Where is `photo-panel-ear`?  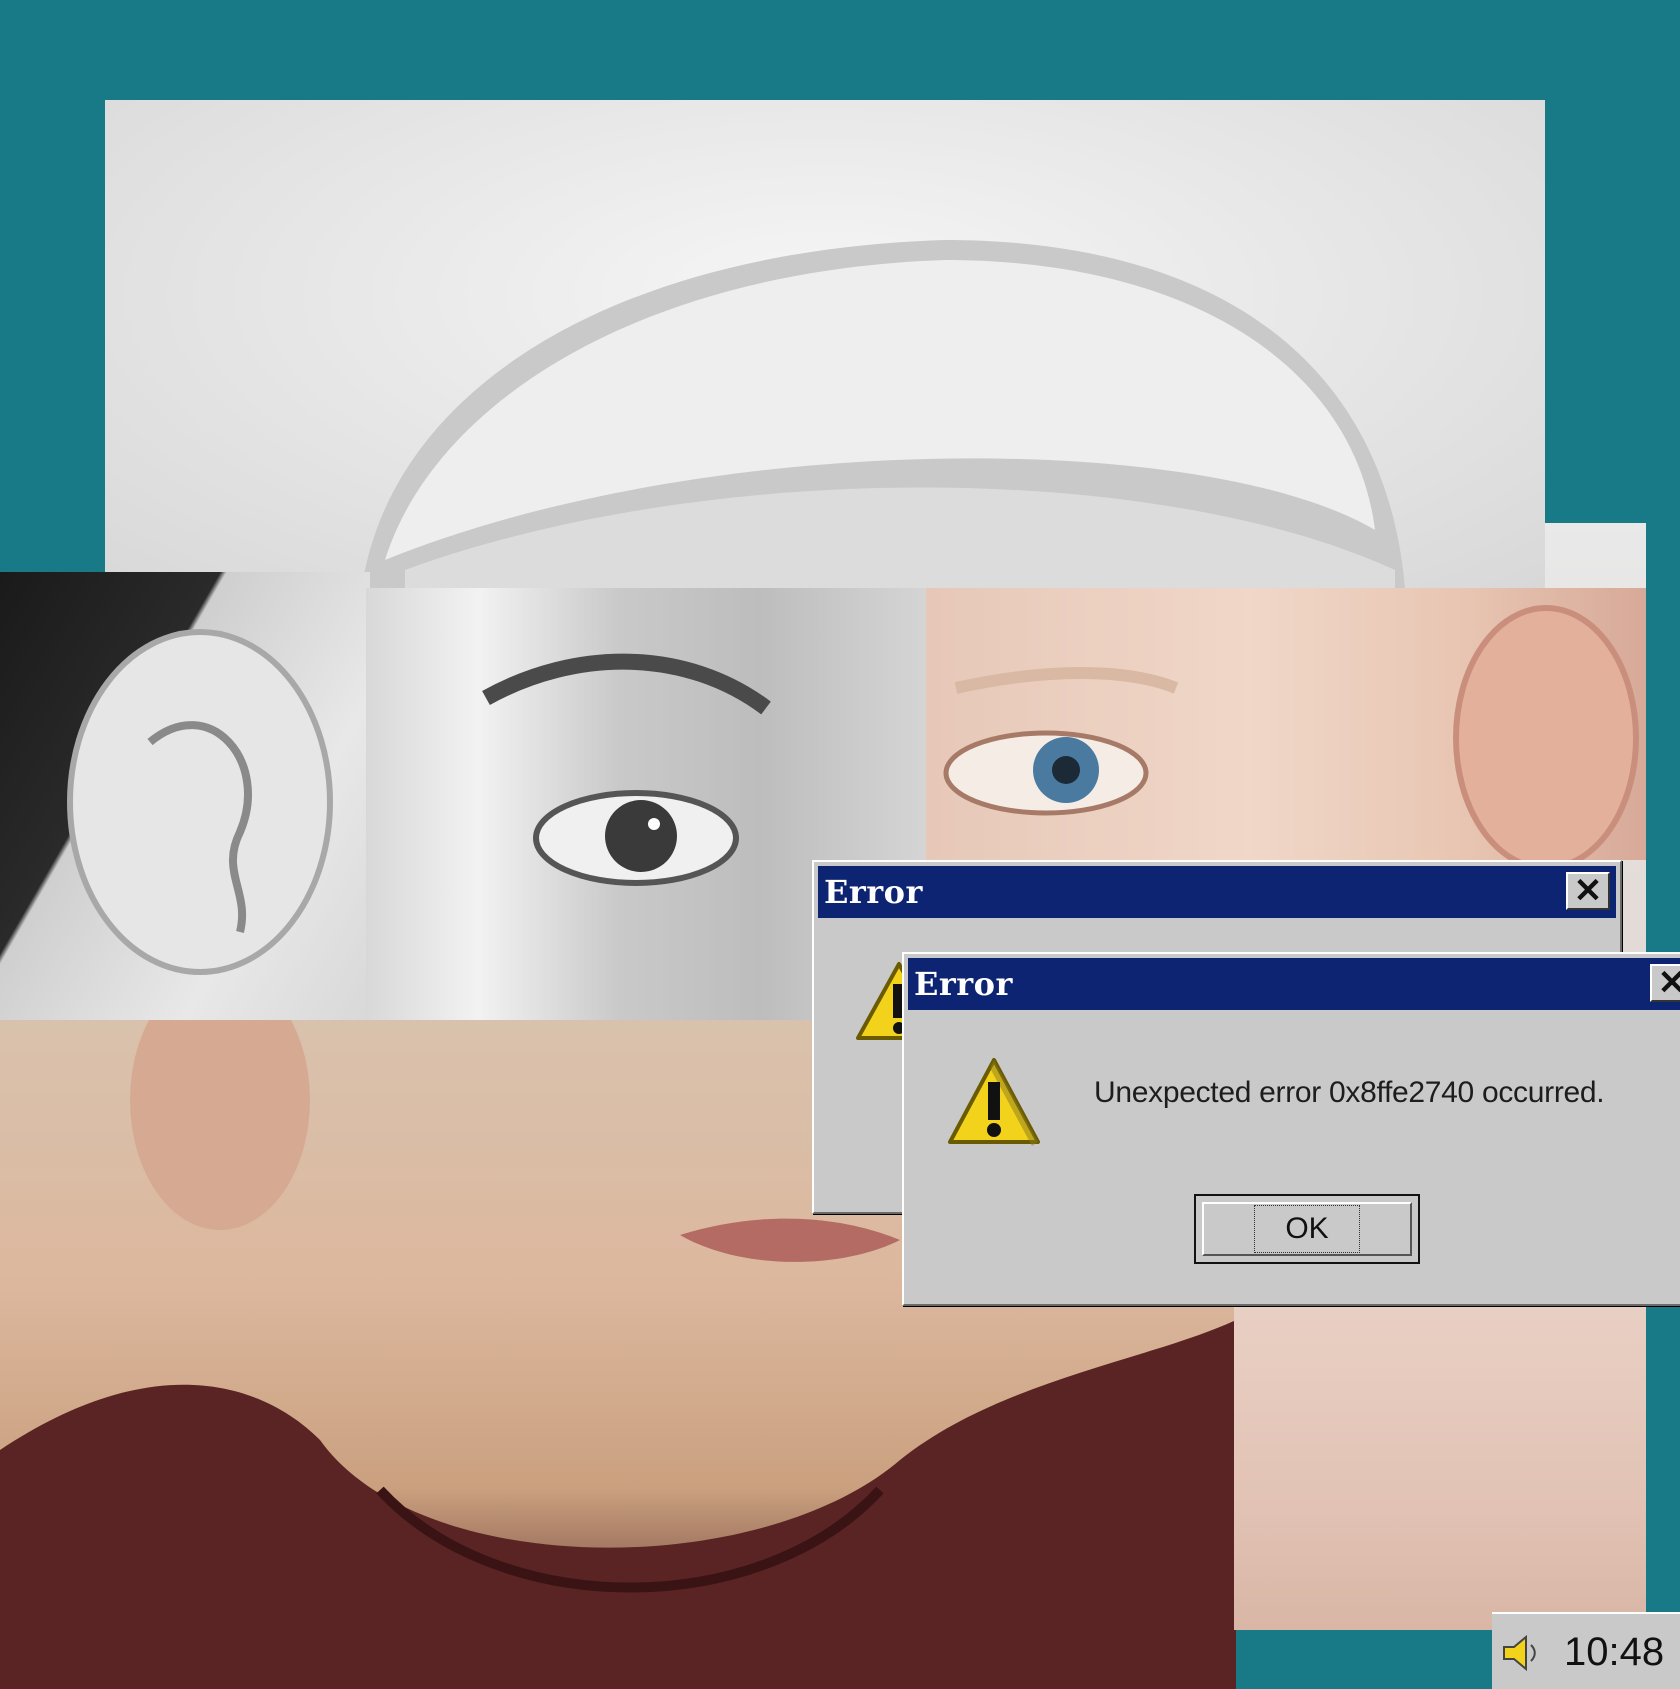
photo-panel-ear is located at coordinates (185, 797).